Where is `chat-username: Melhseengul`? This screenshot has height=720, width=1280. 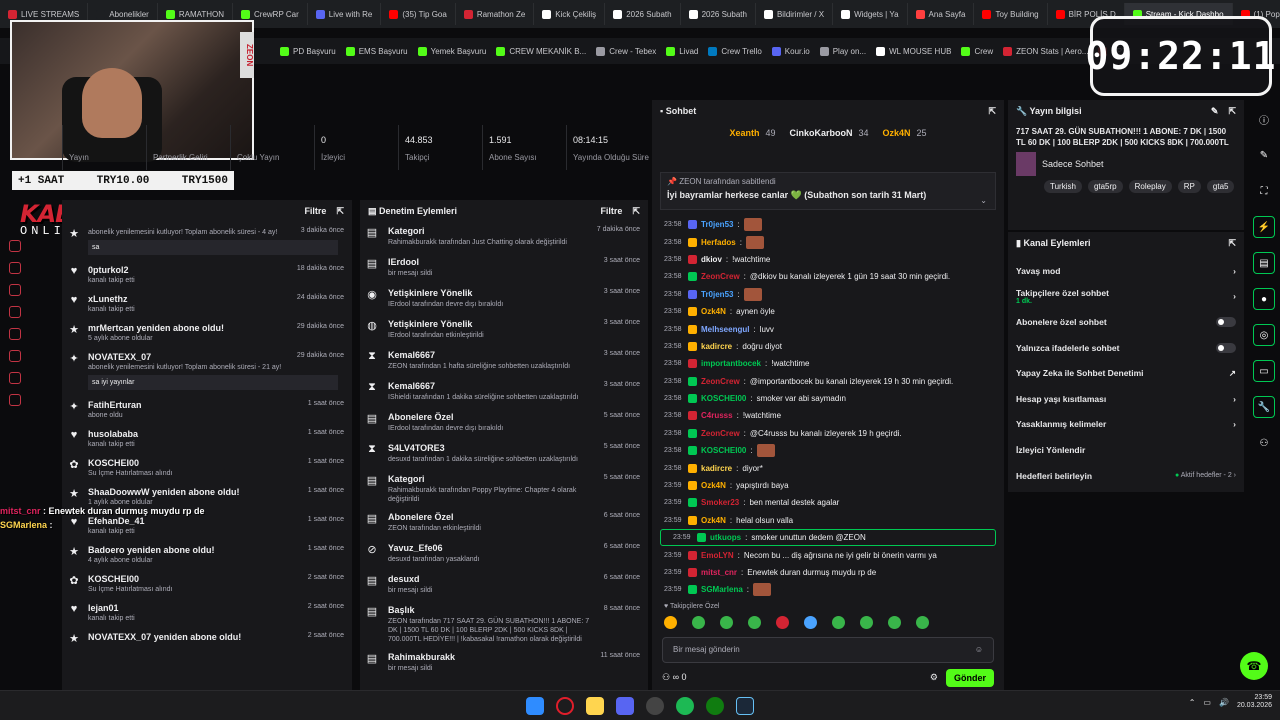
chat-username: Melhseengul is located at coordinates (725, 329).